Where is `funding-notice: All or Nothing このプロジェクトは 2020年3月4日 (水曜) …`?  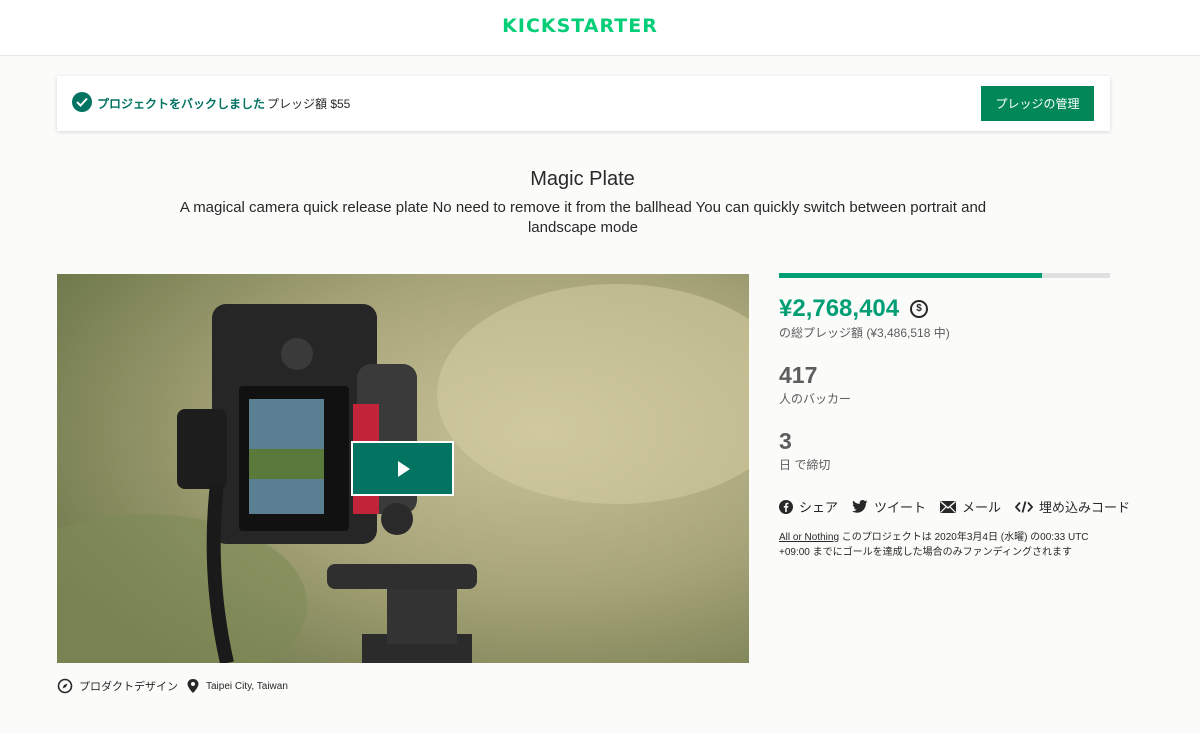
funding-notice: All or Nothing このプロジェクトは 2020年3月4日 (水曜) … is located at coordinates (944, 545).